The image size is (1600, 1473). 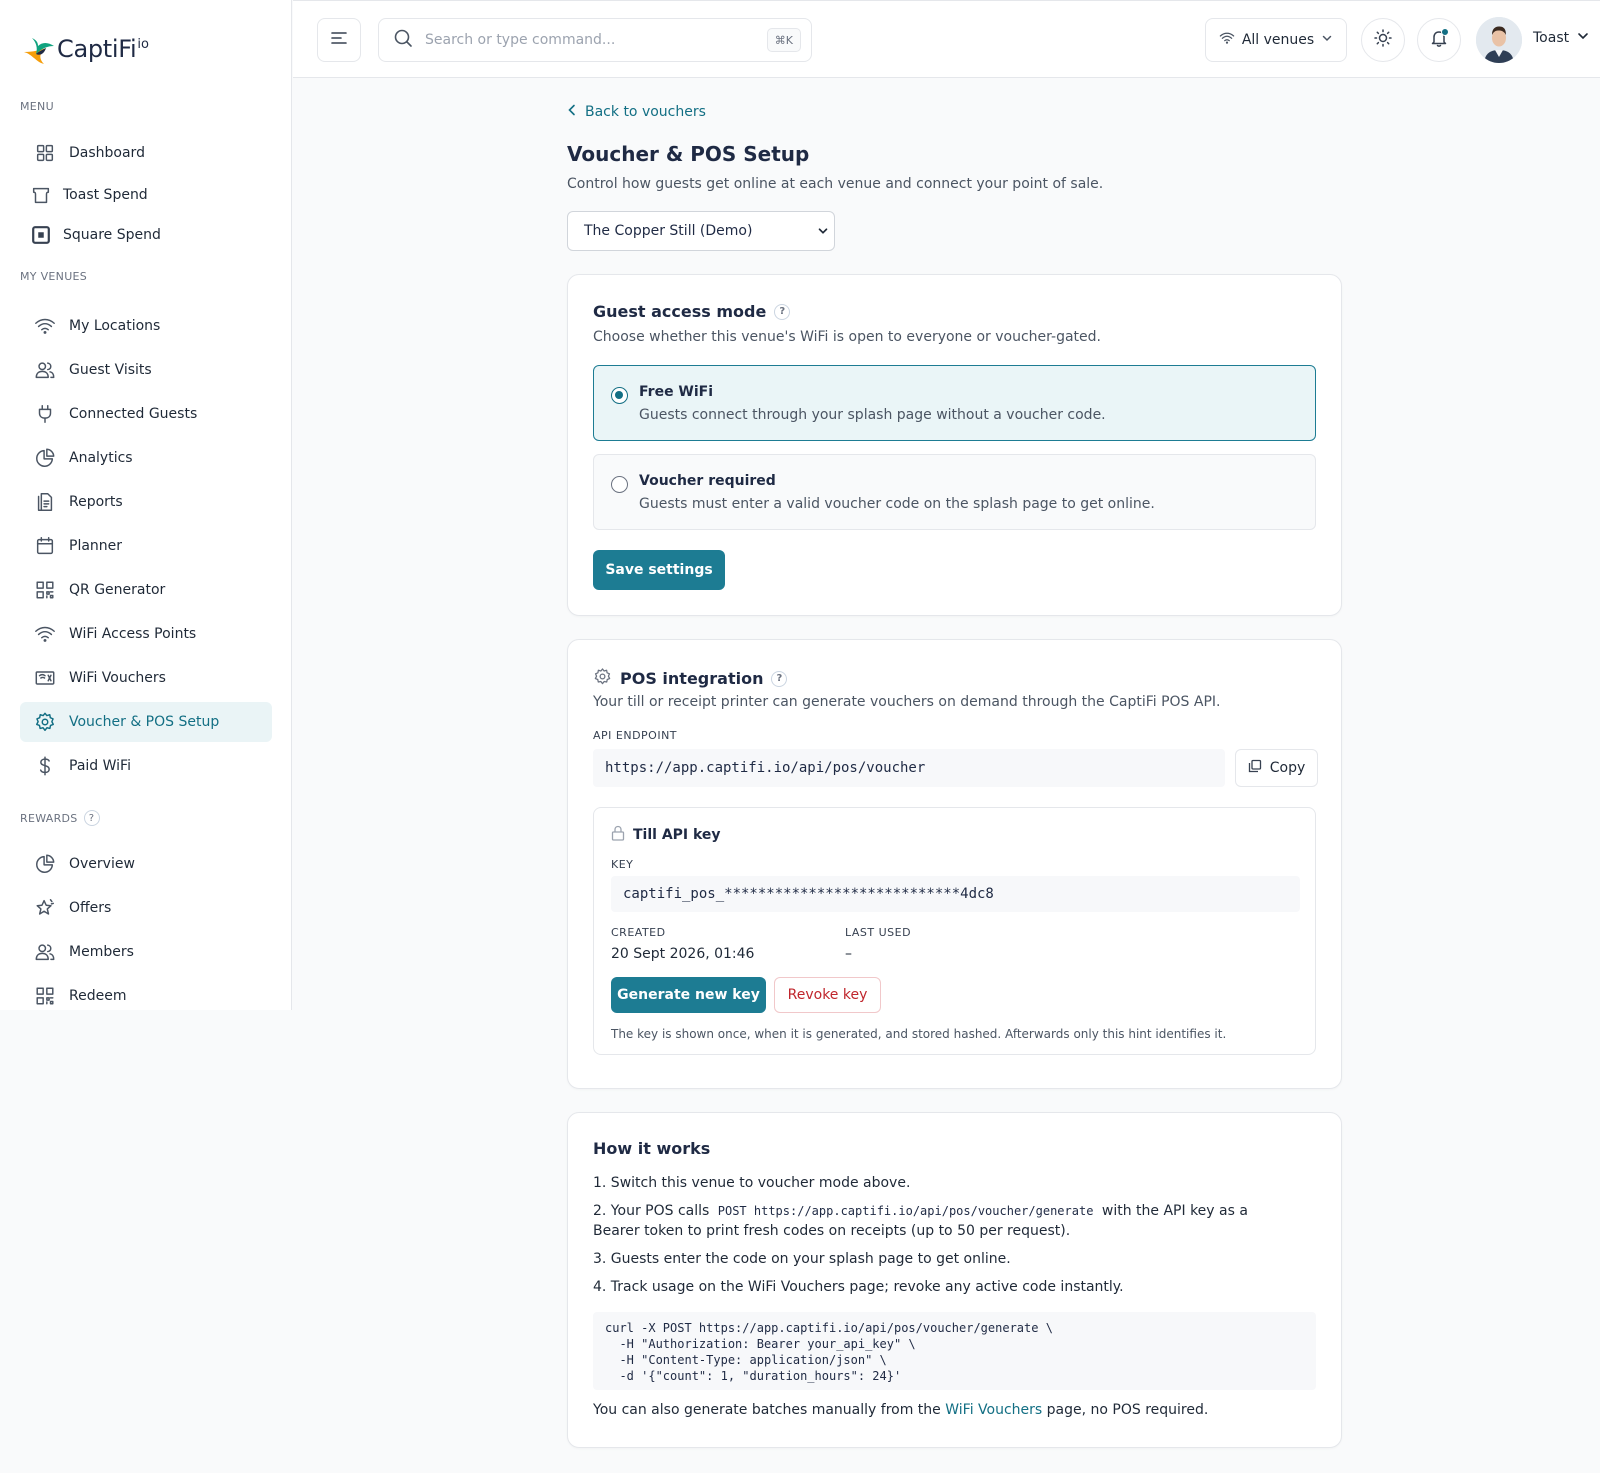 What do you see at coordinates (619, 484) in the screenshot?
I see `voucher-required-radio` at bounding box center [619, 484].